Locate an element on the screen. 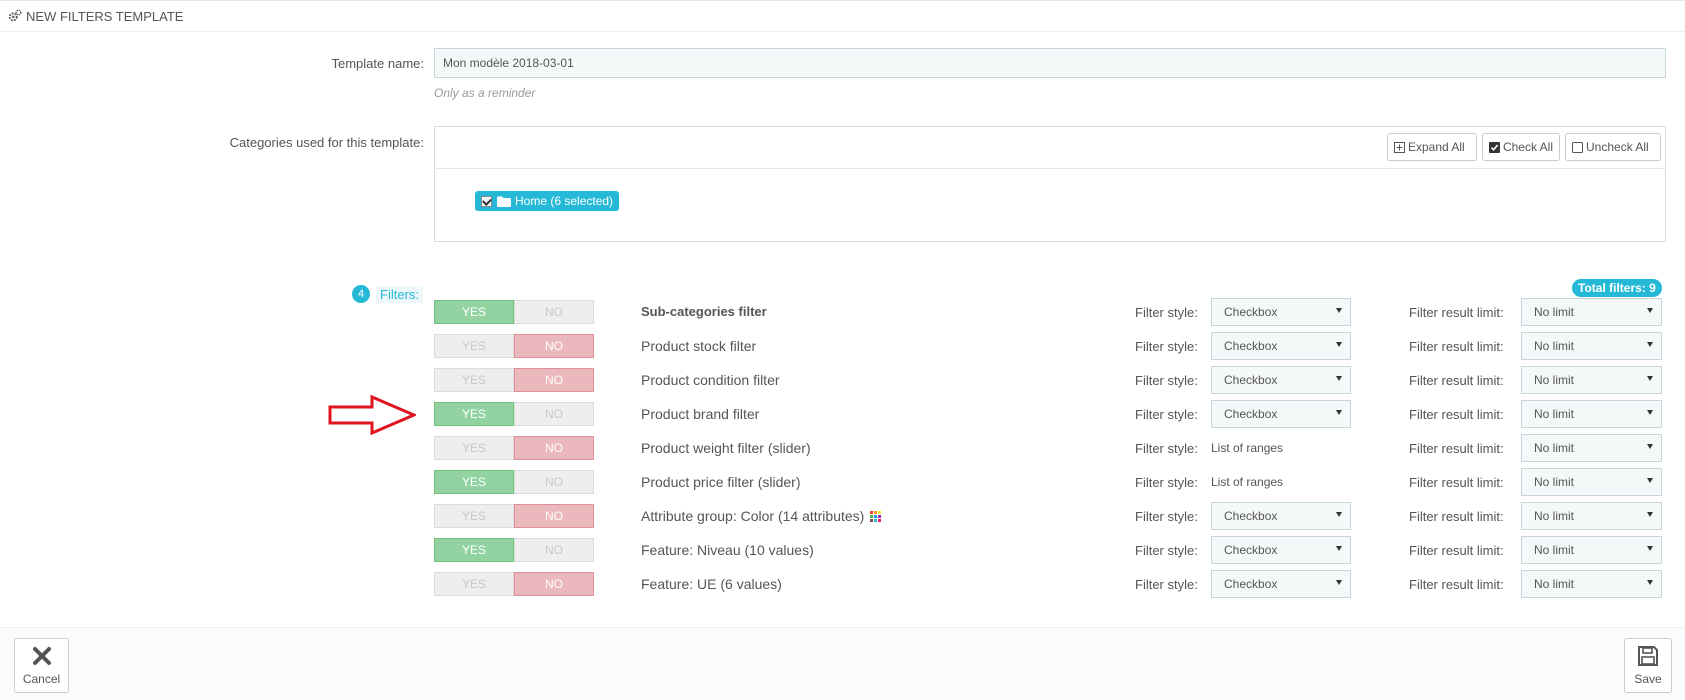 This screenshot has width=1685, height=700. tree-node-label: Home (6 selected) is located at coordinates (564, 201).